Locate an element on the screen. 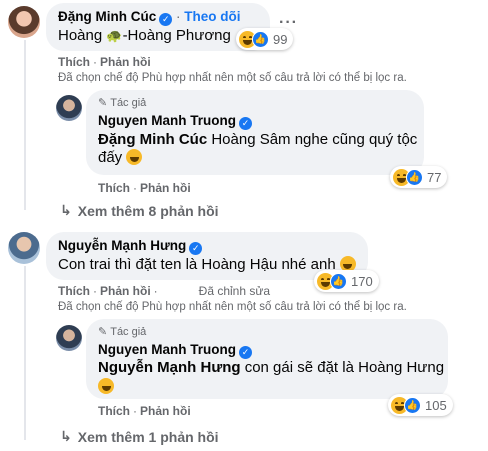 This screenshot has width=488, height=451. comment-text-part: đấy is located at coordinates (110, 157).